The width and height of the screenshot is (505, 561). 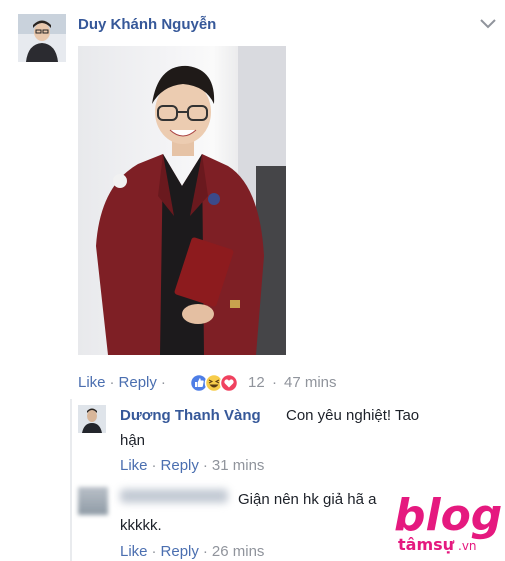 I want to click on reactions-summary, so click(x=217, y=383).